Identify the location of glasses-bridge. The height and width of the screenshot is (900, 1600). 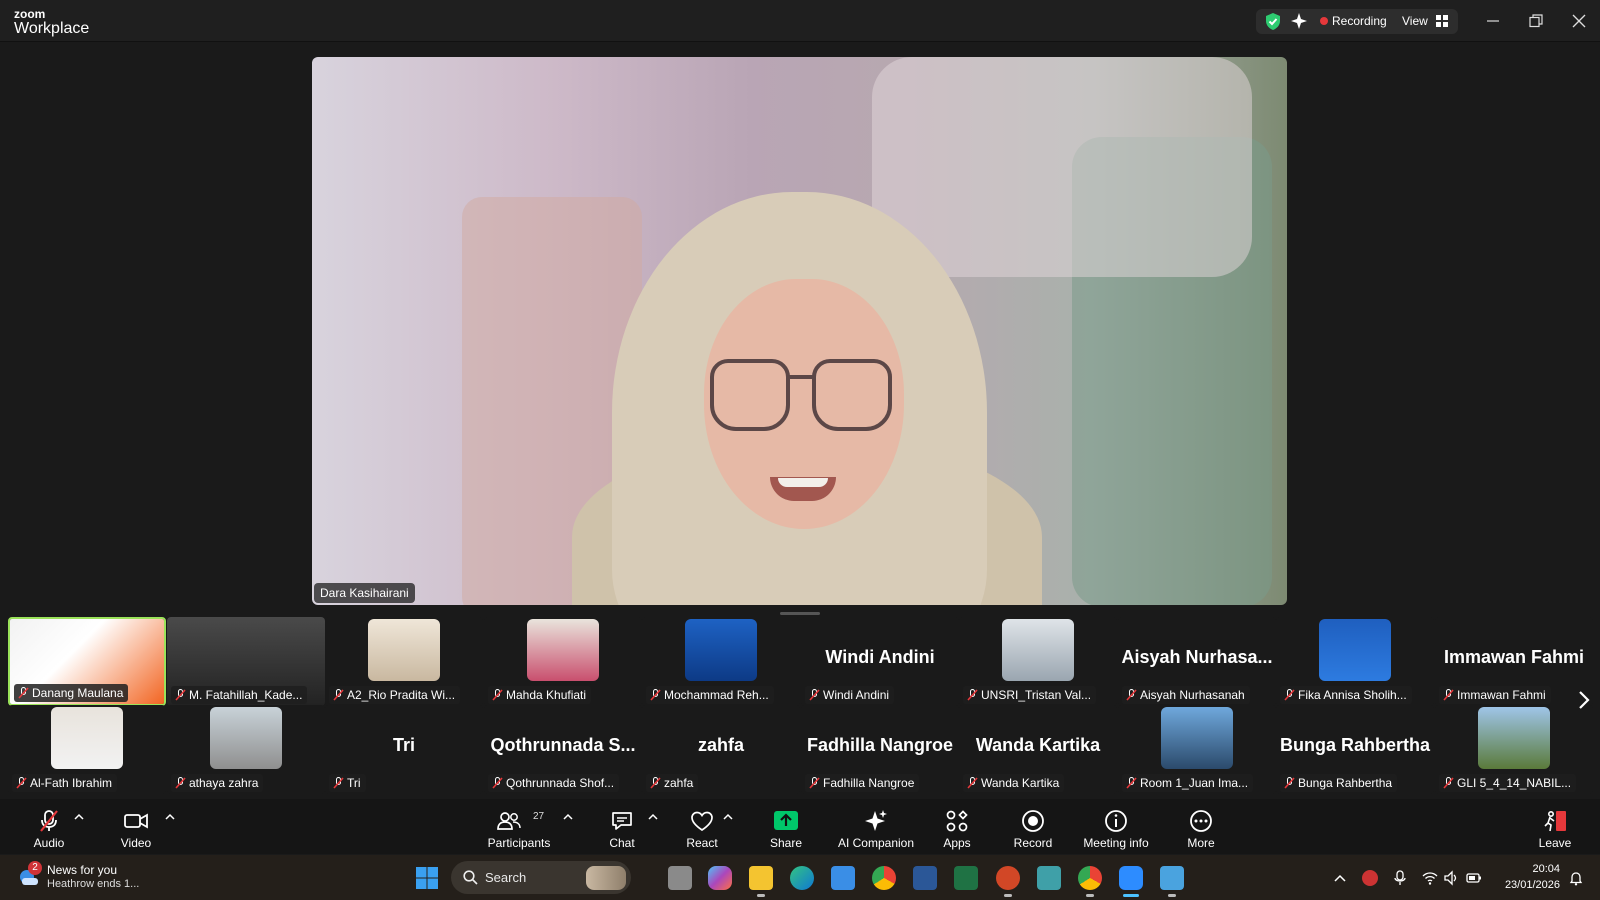
(801, 377).